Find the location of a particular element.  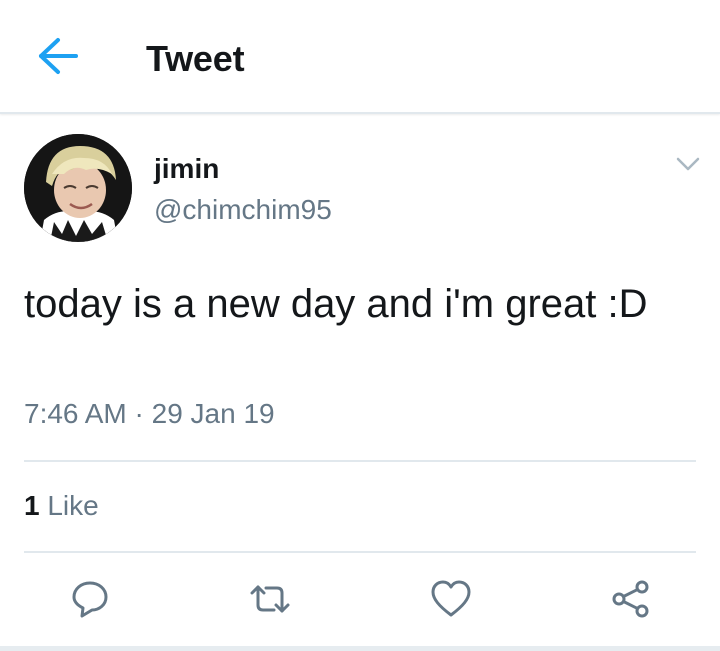

author-name: jimin is located at coordinates (186, 169).